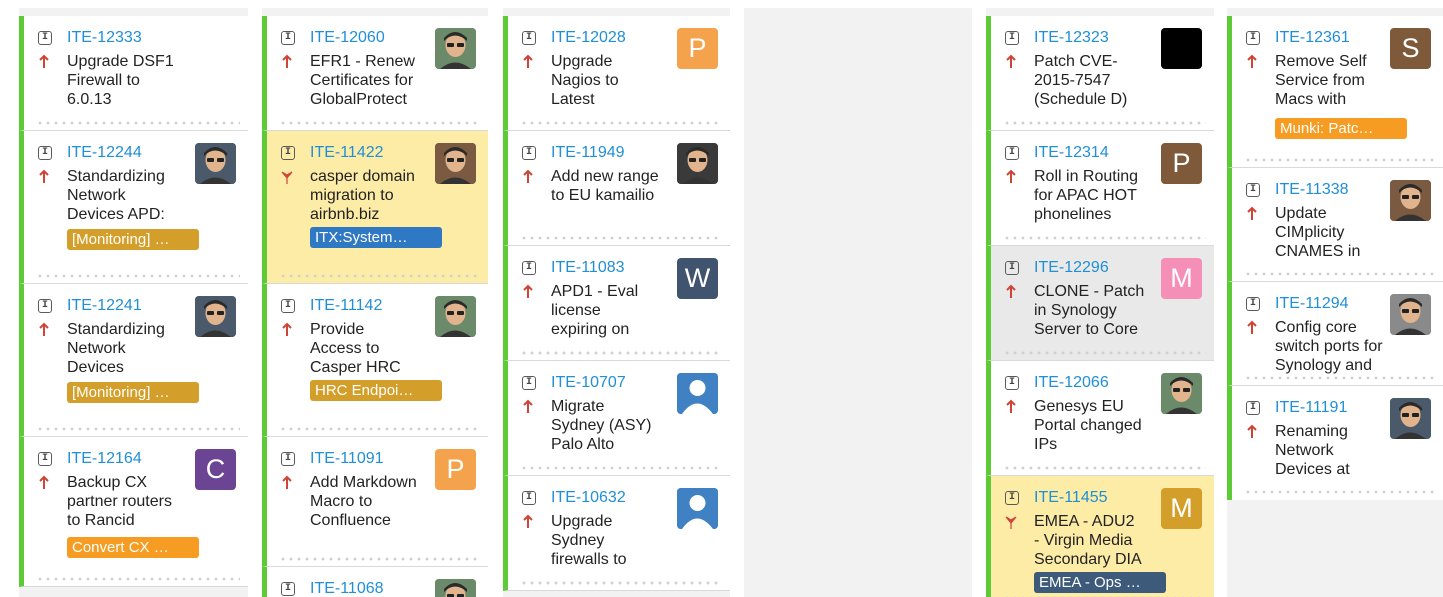 The image size is (1443, 597). What do you see at coordinates (1335, 443) in the screenshot?
I see `issue-card: I ITE-11191 Renaming Network Devices at` at bounding box center [1335, 443].